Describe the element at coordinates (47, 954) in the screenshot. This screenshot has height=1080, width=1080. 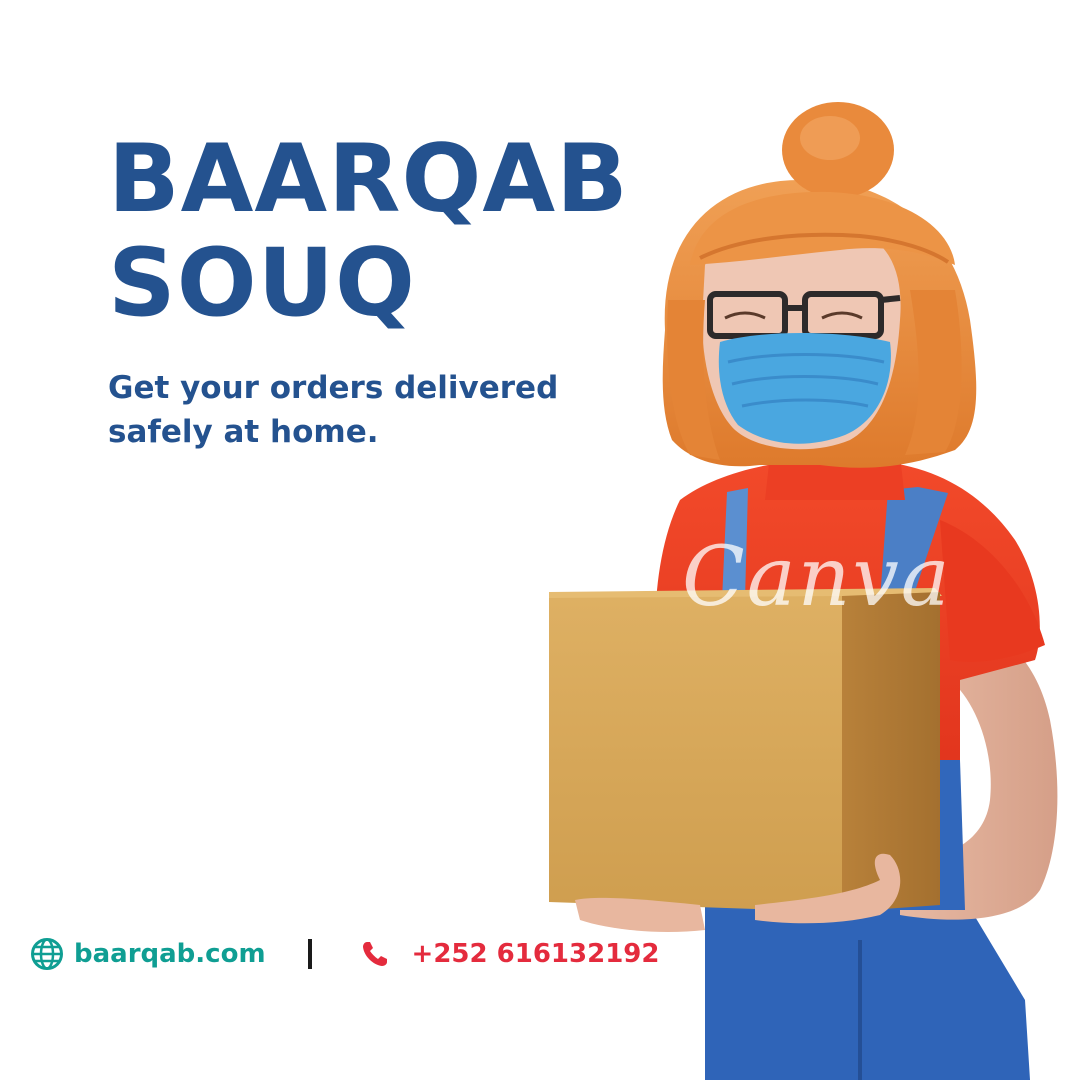
I see `globe-icon` at that location.